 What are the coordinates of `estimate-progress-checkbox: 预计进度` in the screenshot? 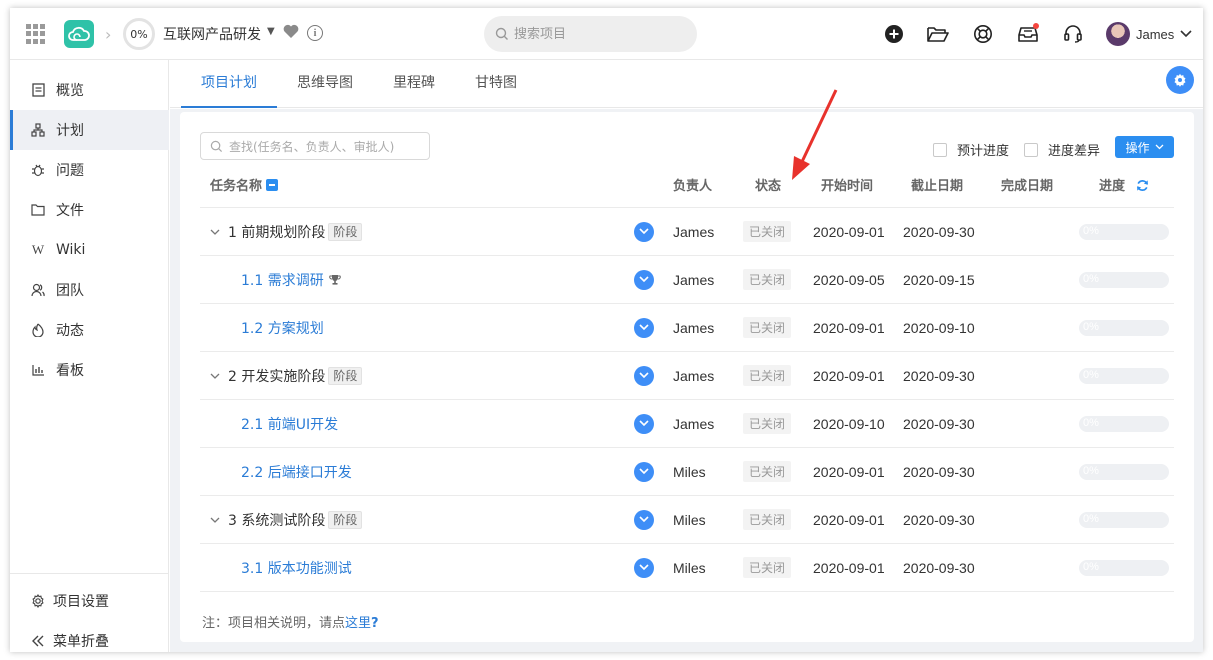 It's located at (971, 149).